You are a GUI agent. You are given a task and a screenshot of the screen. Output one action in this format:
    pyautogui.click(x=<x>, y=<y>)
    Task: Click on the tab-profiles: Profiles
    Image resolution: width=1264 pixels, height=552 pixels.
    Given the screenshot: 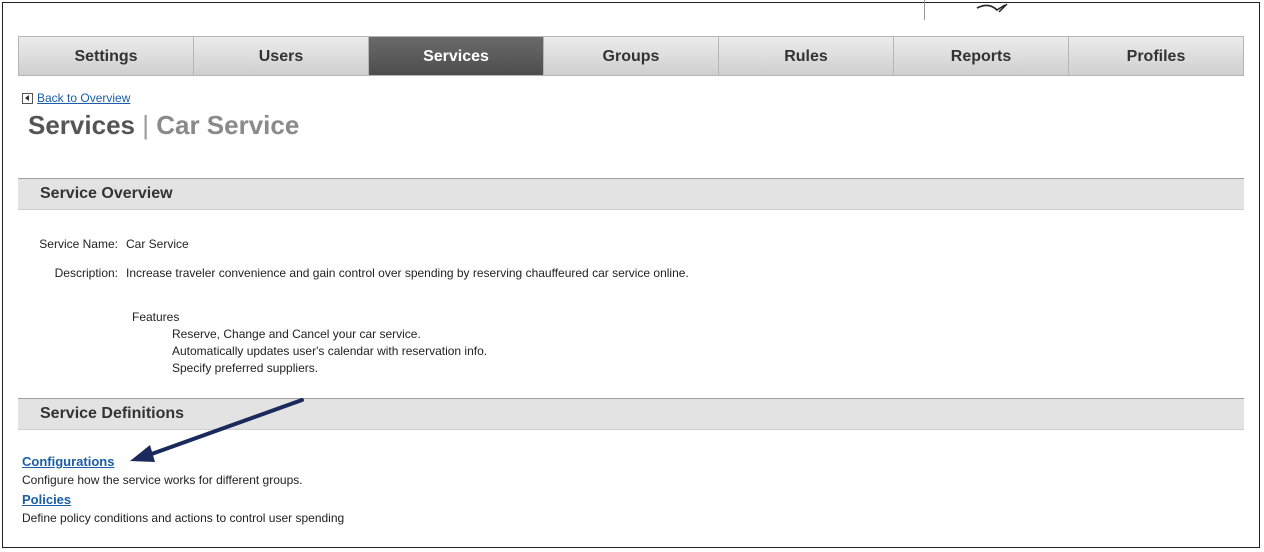 What is the action you would take?
    pyautogui.click(x=1156, y=56)
    